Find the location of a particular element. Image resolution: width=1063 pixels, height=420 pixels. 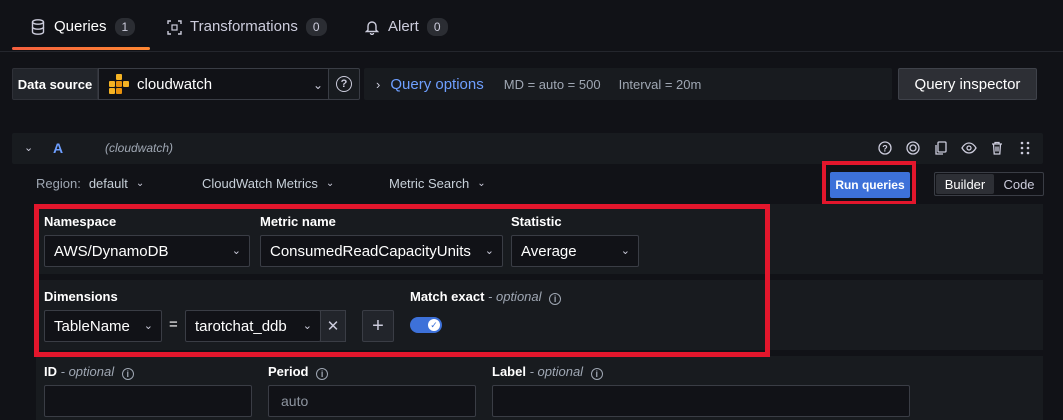

label-label: Label - optional i is located at coordinates (547, 372).